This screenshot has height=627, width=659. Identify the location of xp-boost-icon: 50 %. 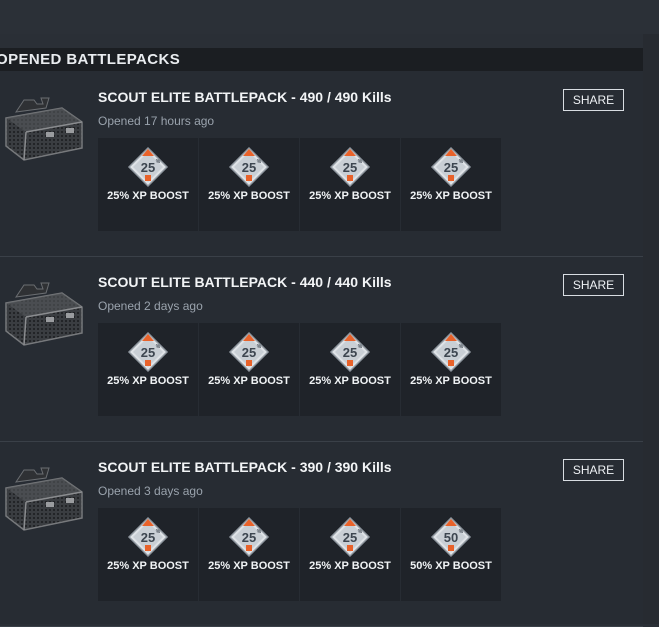
(451, 537).